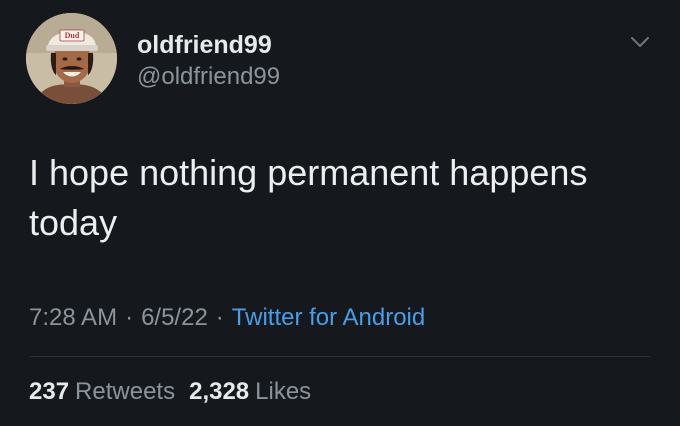 The height and width of the screenshot is (426, 680). I want to click on likes-label: Likes, so click(283, 391).